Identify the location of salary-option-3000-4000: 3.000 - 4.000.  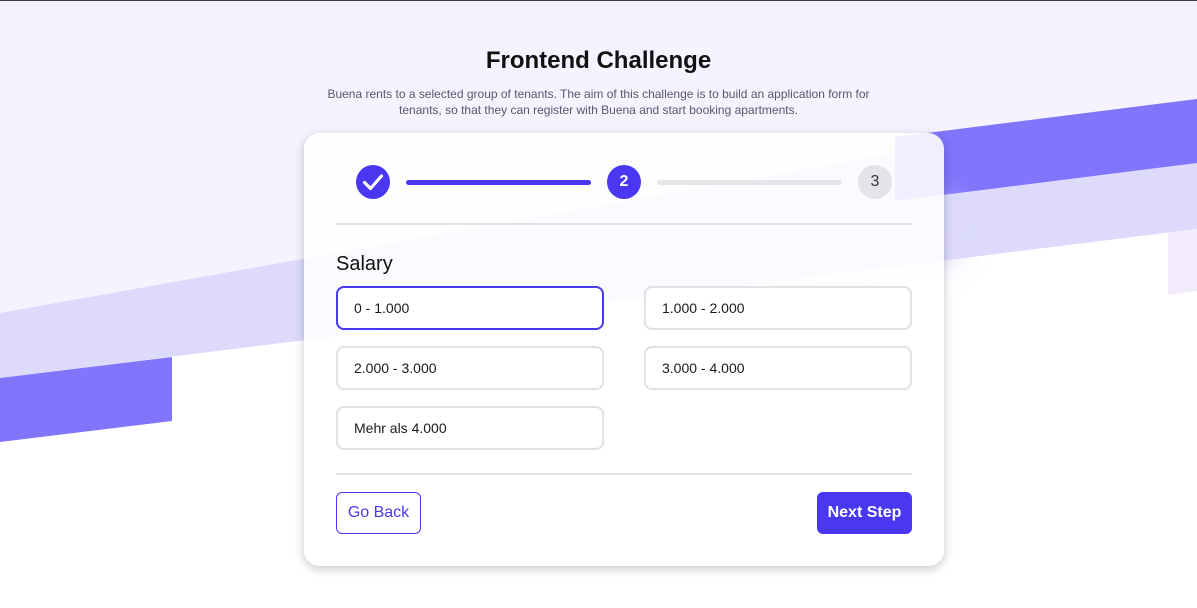
(778, 368).